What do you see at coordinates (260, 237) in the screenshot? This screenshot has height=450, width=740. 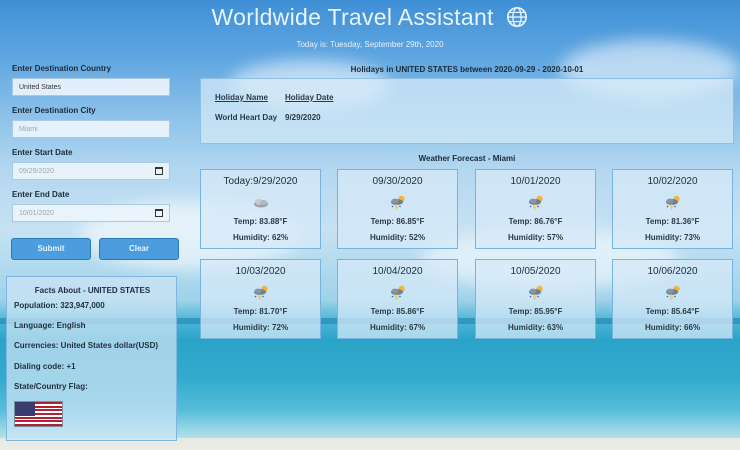 I see `forecast-humidity: Humidity: 62%` at bounding box center [260, 237].